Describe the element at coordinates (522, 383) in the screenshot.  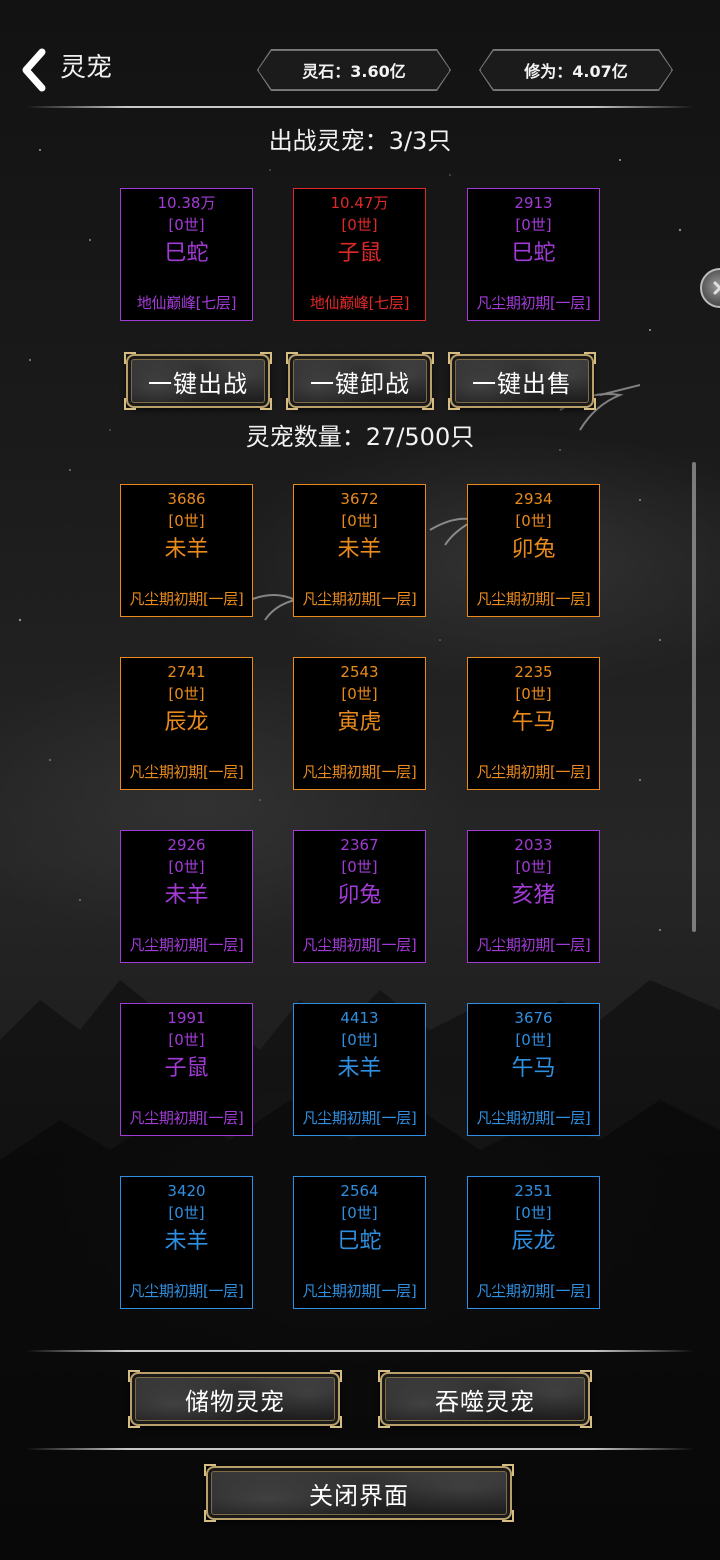
I see `sell-all-label: 一键出售` at that location.